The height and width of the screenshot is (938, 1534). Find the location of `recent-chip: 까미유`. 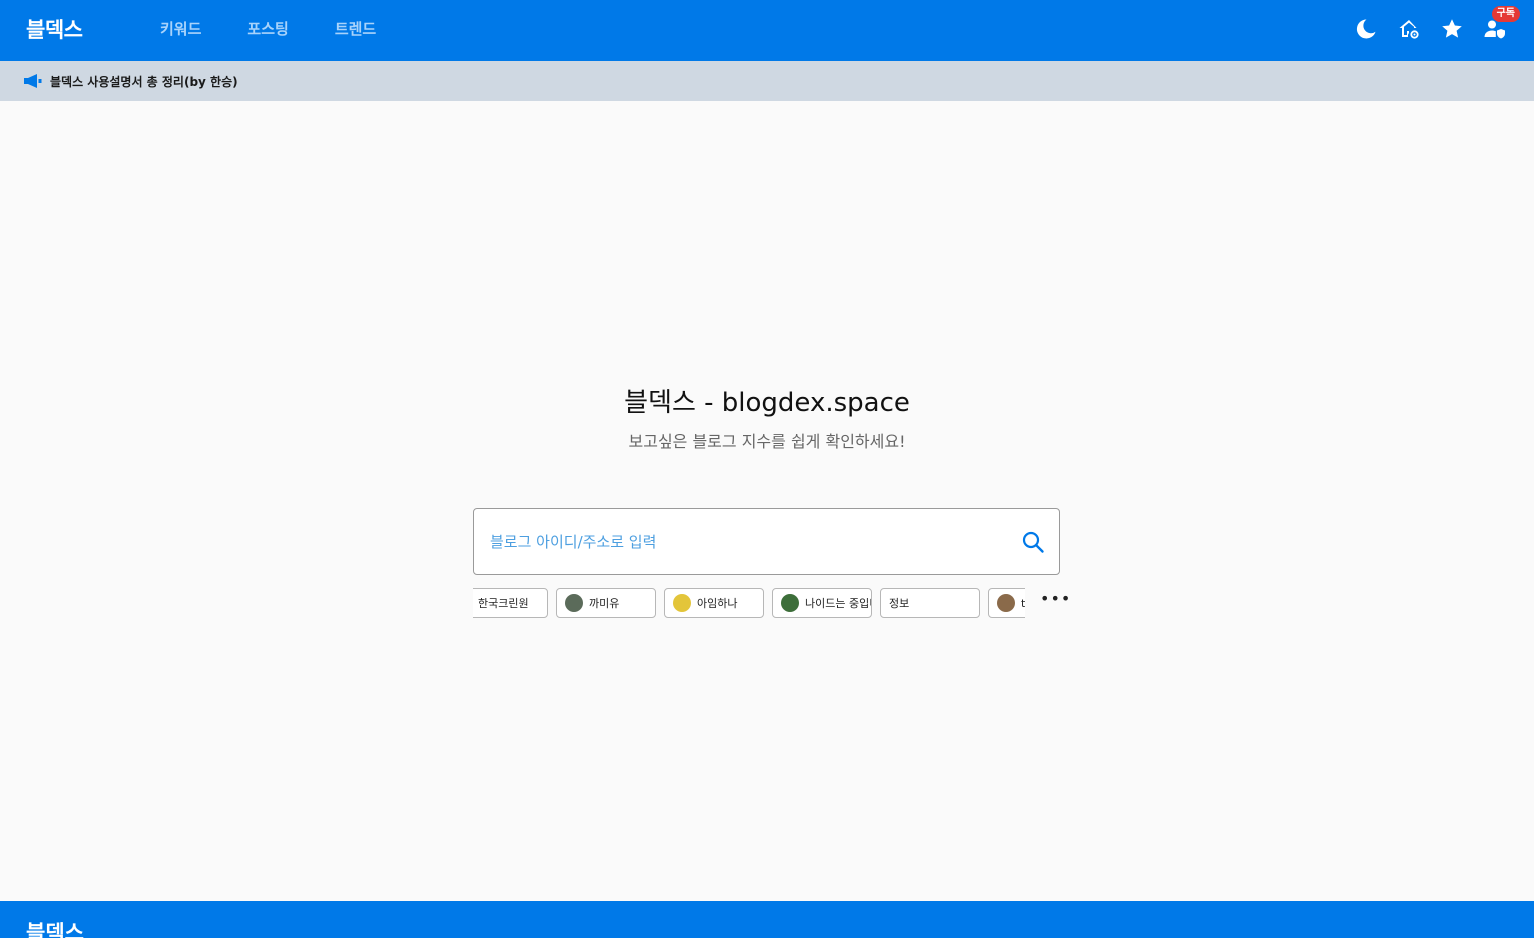

recent-chip: 까미유 is located at coordinates (606, 603).